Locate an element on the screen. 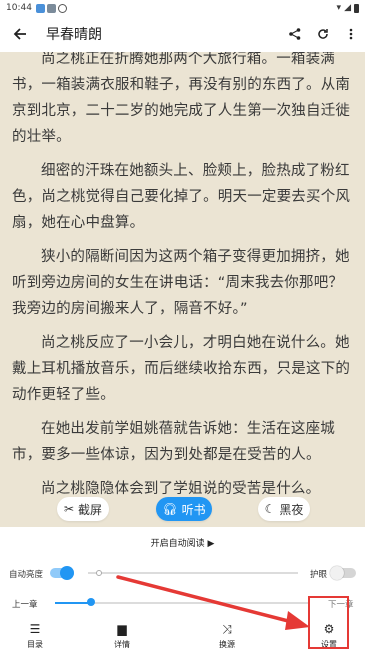 The image size is (365, 650). screenshot-button: ✂ 截屏 is located at coordinates (83, 509).